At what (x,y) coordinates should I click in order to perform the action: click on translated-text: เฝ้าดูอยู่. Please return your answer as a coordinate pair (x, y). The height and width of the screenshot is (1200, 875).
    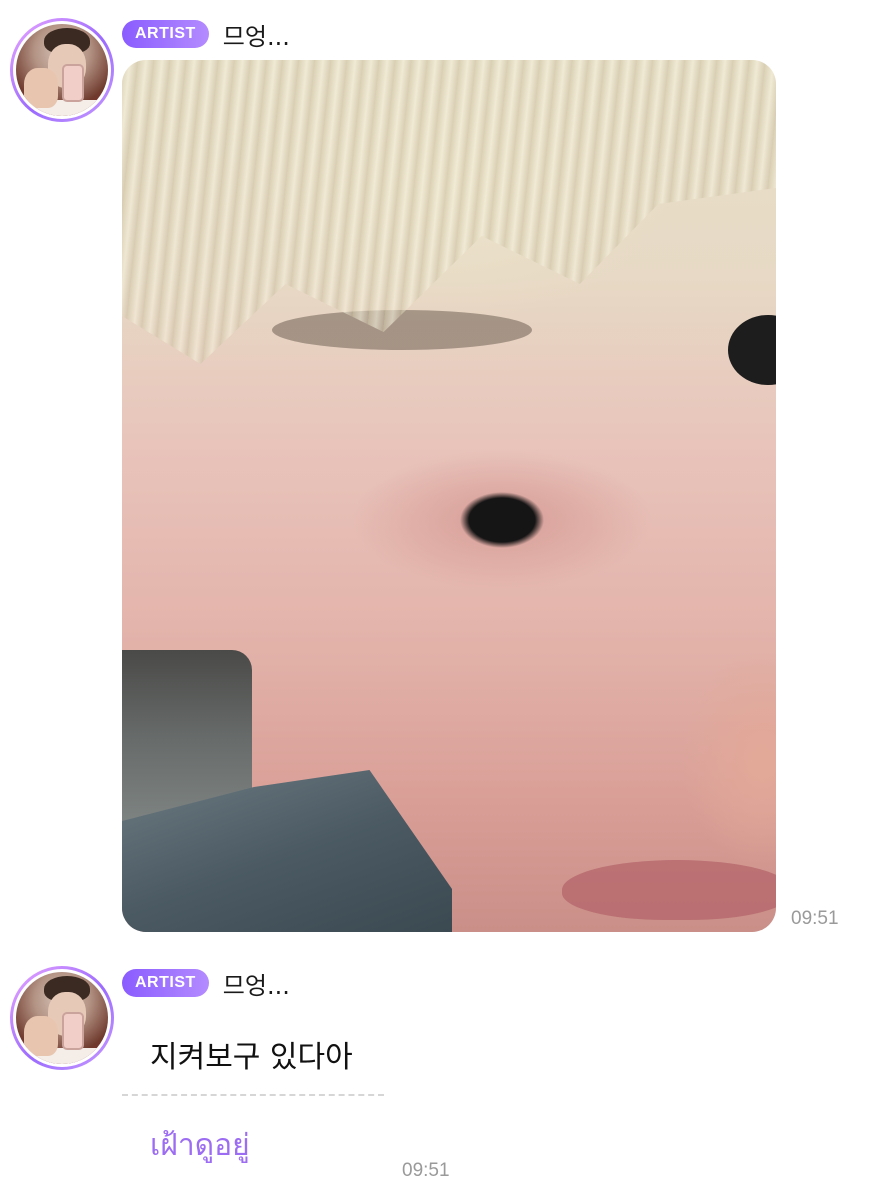
    Looking at the image, I should click on (200, 1145).